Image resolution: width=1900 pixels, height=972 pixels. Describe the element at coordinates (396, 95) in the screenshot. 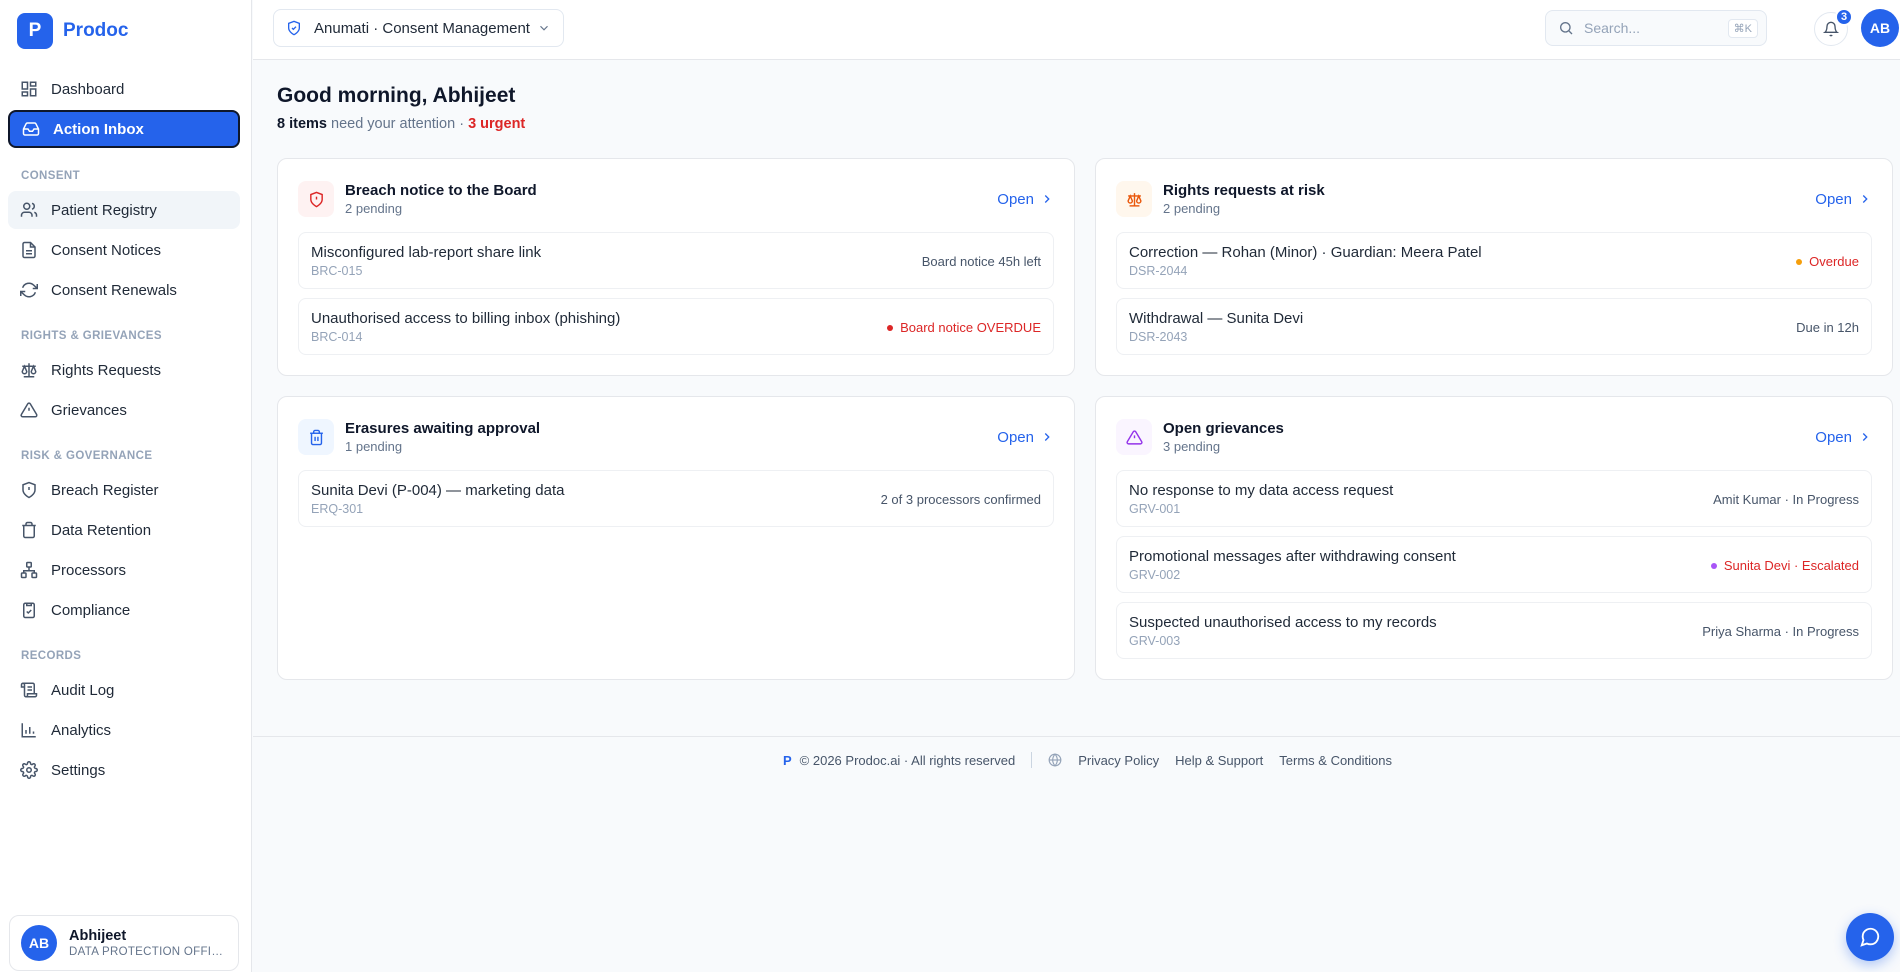

I see `page-title: Good morning, Abhijeet` at that location.